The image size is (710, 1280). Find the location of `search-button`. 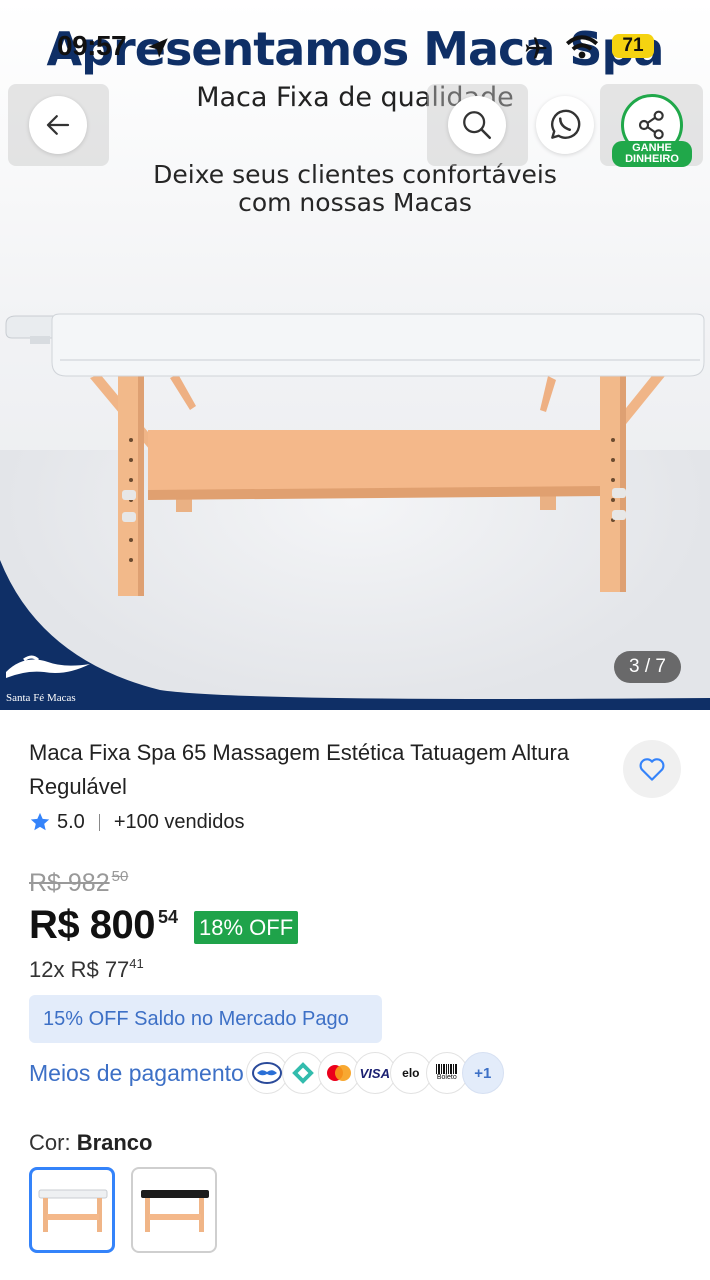

search-button is located at coordinates (477, 125).